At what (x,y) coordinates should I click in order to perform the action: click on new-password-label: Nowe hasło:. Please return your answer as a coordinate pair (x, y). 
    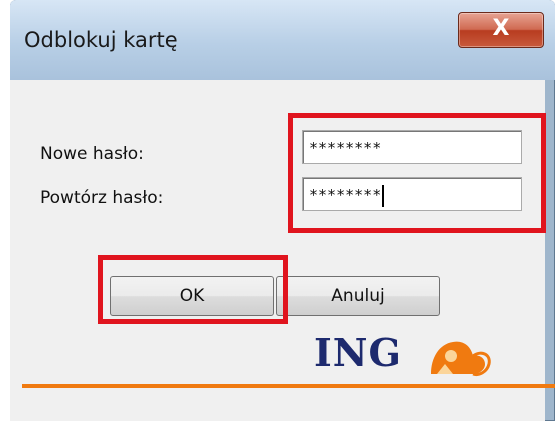
    Looking at the image, I should click on (92, 154).